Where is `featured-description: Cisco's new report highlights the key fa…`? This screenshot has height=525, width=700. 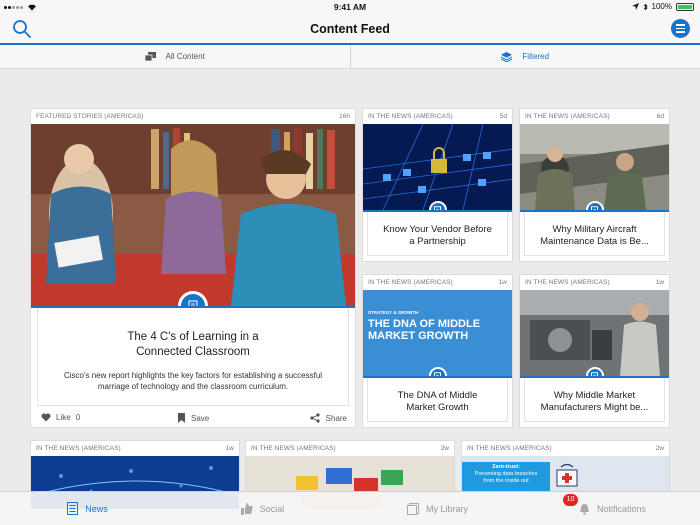 featured-description: Cisco's new report highlights the key fa… is located at coordinates (193, 381).